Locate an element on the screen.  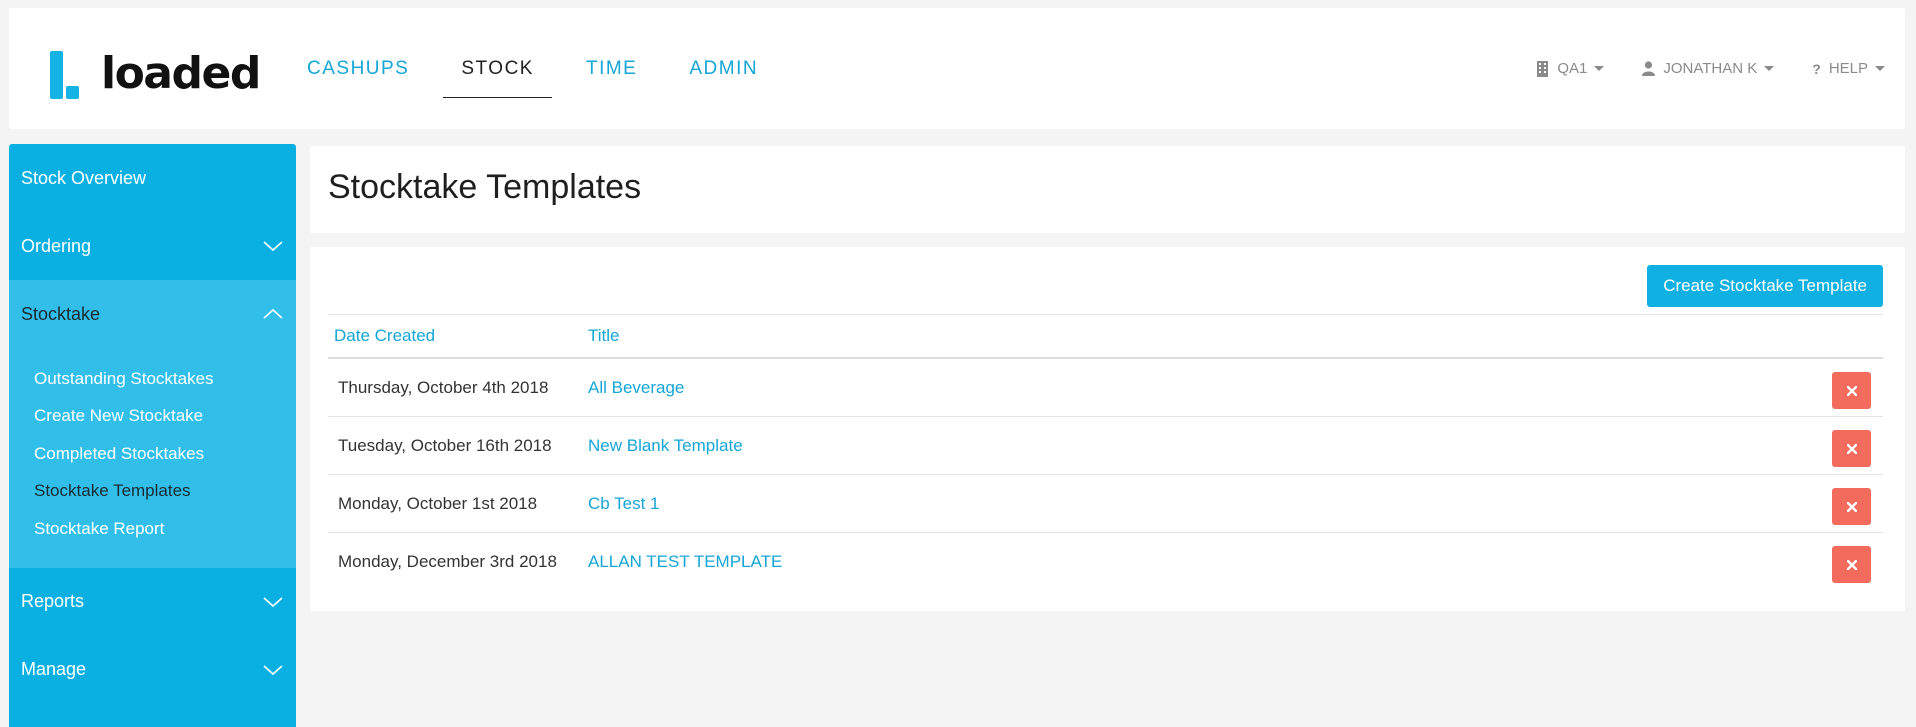
column-header-date-created: Date Created is located at coordinates (458, 336).